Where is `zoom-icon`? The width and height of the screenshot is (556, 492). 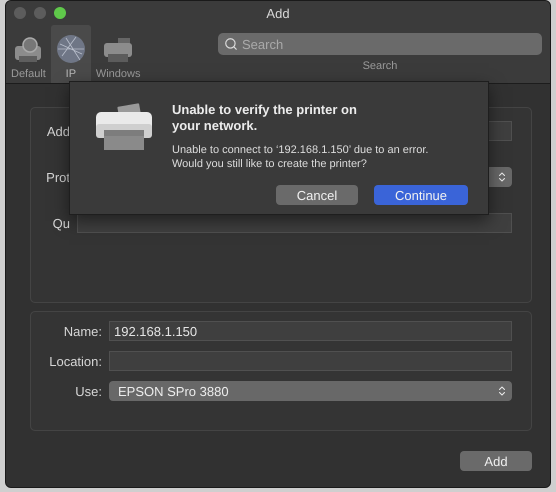 zoom-icon is located at coordinates (60, 13).